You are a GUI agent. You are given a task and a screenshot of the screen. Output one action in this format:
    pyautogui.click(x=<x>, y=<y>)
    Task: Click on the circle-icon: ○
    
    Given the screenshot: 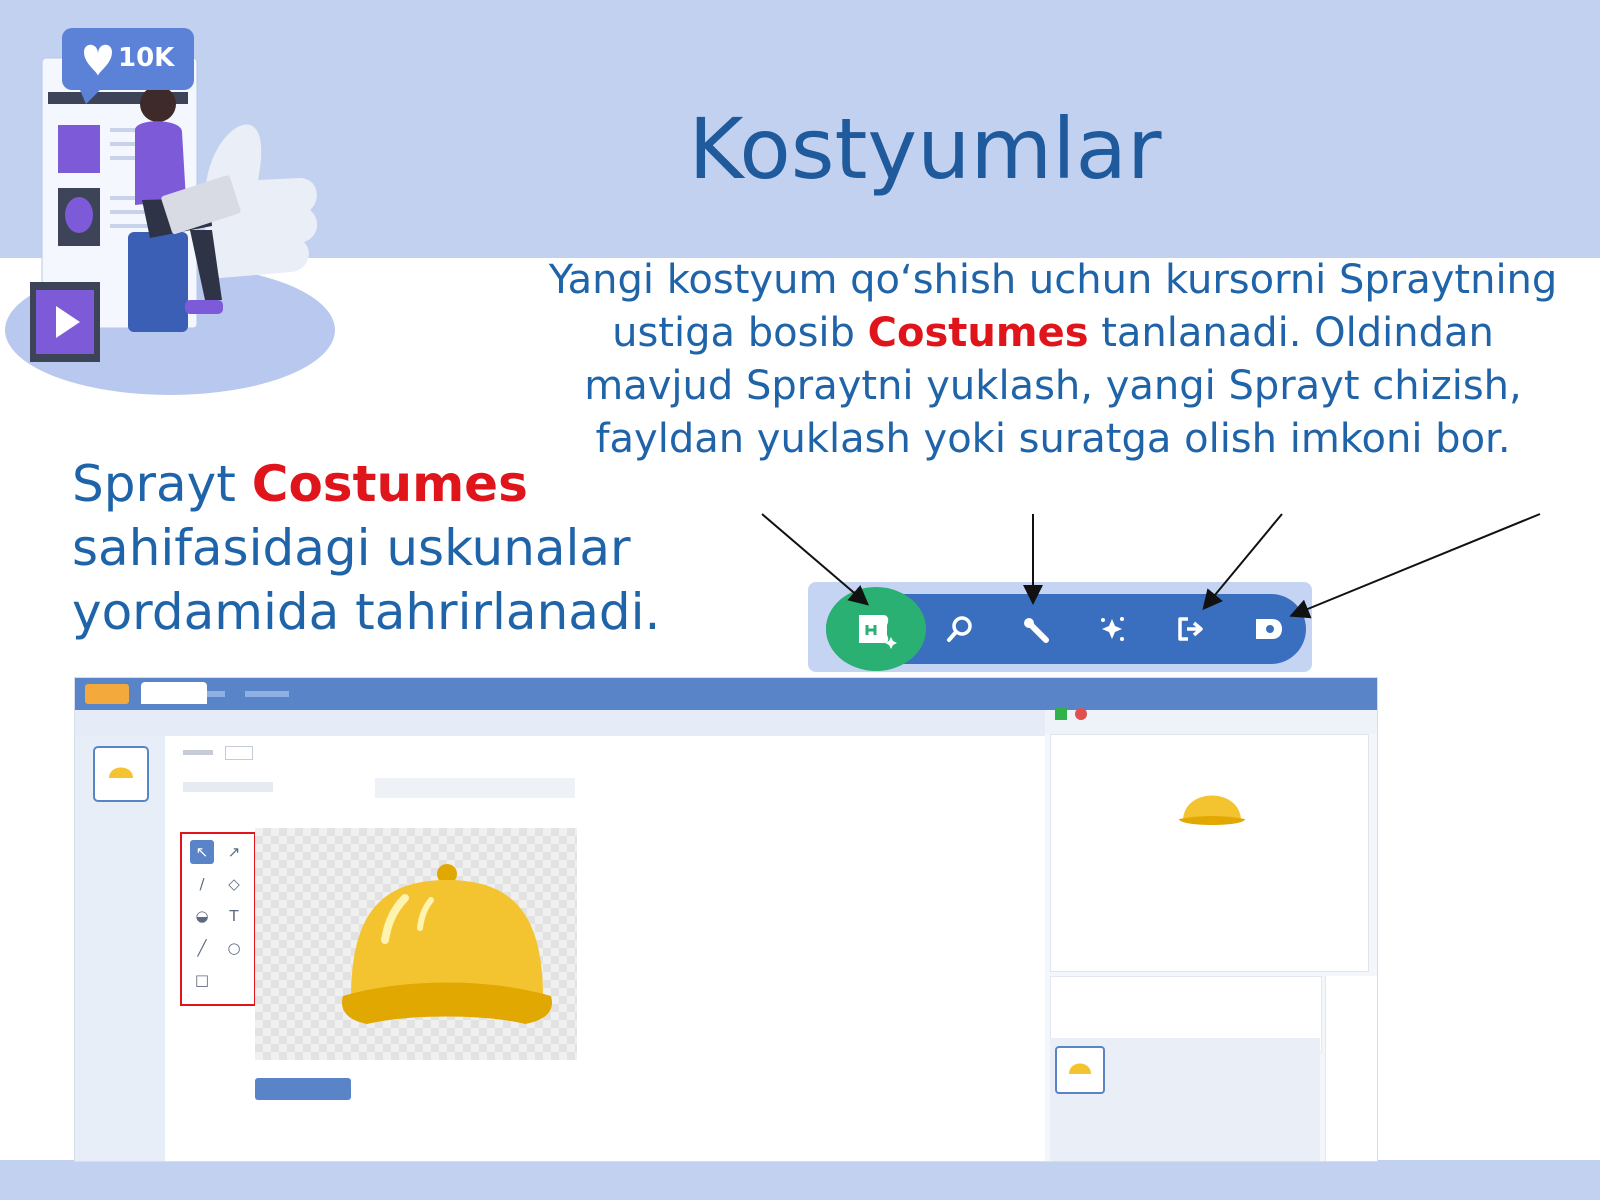 What is the action you would take?
    pyautogui.click(x=234, y=948)
    